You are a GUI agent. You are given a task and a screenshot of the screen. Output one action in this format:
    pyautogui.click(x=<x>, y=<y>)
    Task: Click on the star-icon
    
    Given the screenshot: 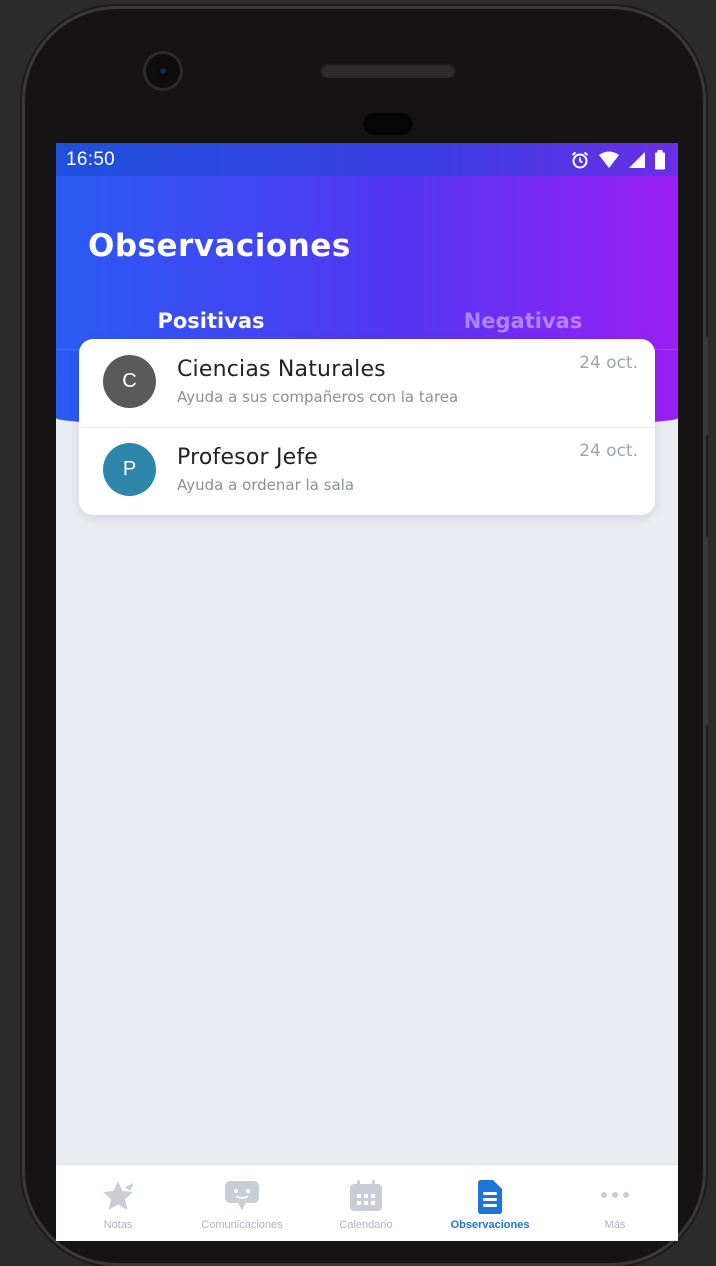 What is the action you would take?
    pyautogui.click(x=118, y=1195)
    